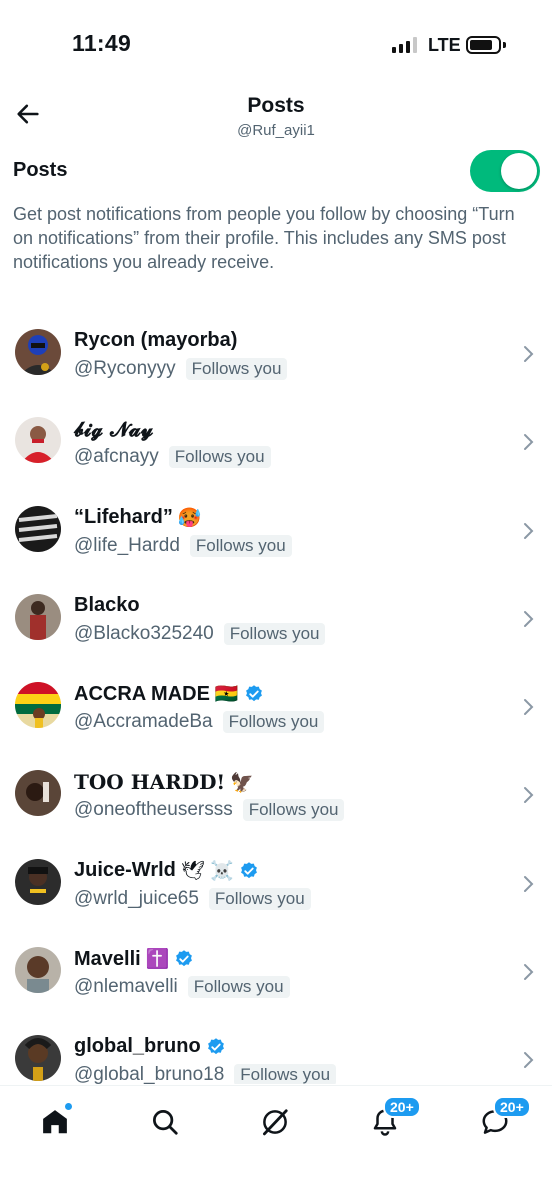 Image resolution: width=552 pixels, height=1200 pixels. I want to click on name-emoji: 🇬🇭, so click(226, 695).